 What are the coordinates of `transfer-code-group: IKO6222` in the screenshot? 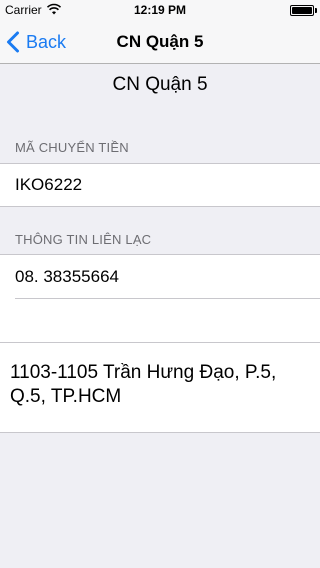 It's located at (160, 185).